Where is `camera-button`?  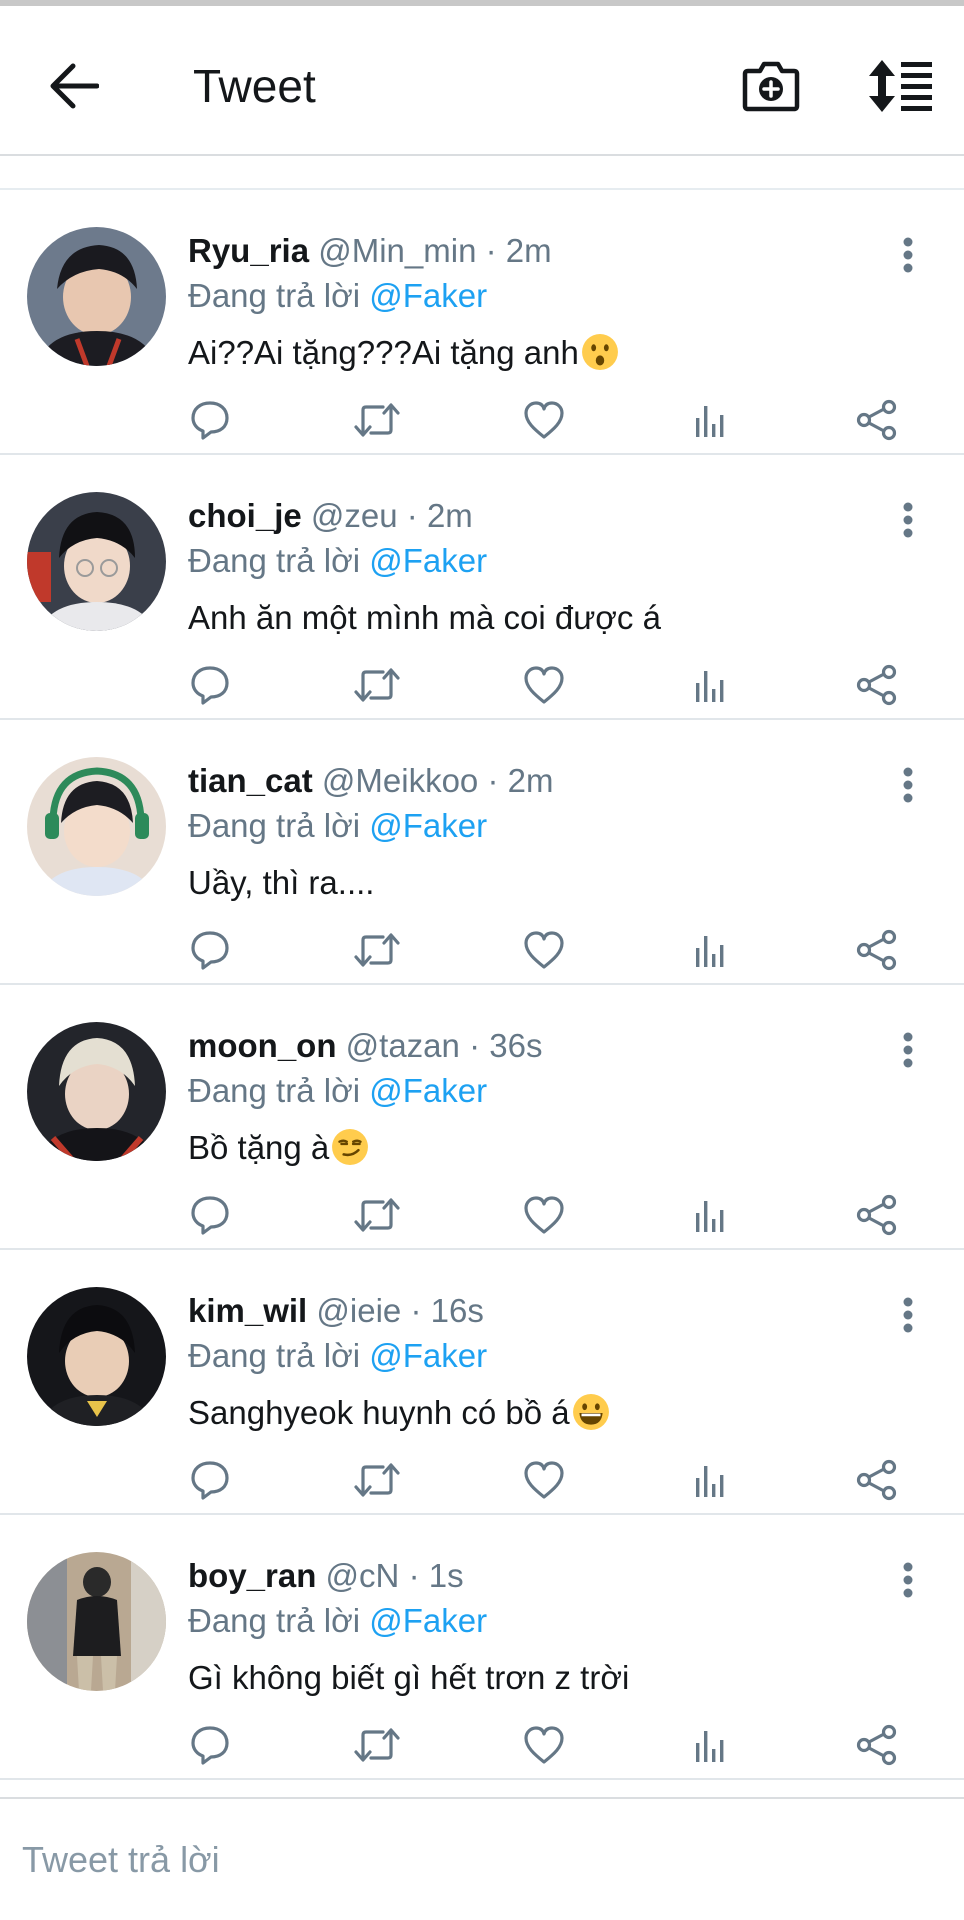 camera-button is located at coordinates (771, 86).